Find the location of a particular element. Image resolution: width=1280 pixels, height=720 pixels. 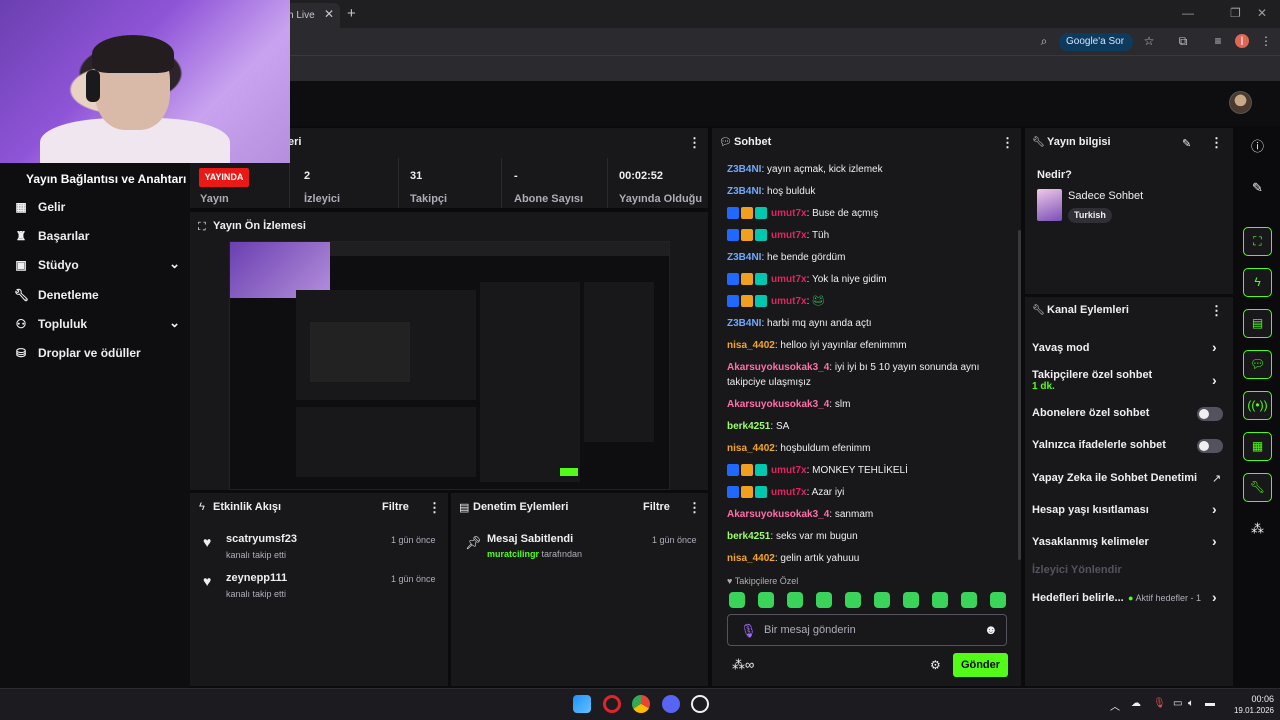

chevron-up-icon: ︿ is located at coordinates (1115, 705).